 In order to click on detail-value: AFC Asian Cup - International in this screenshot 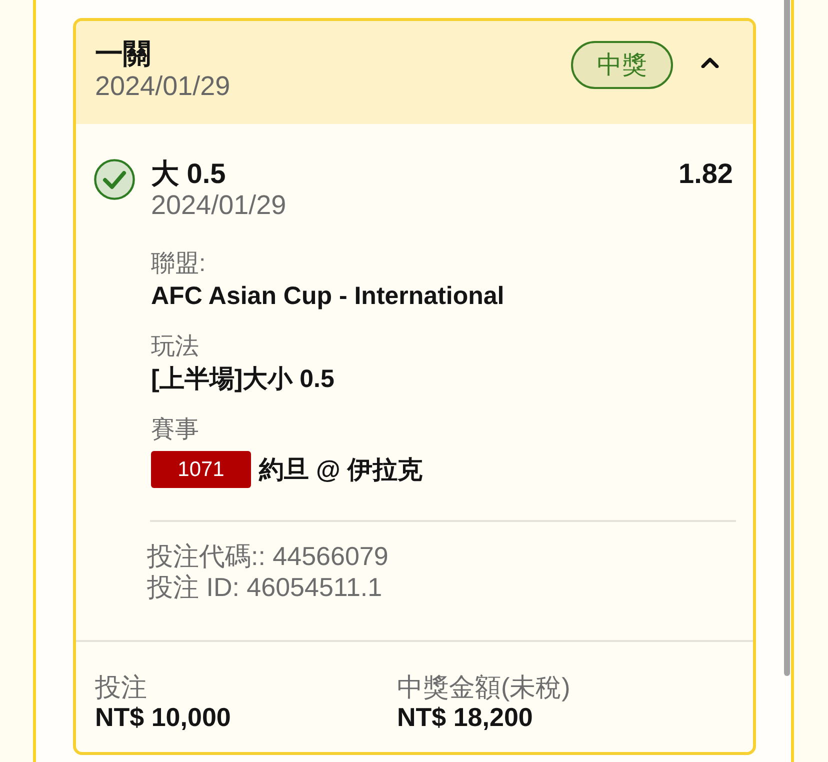, I will do `click(328, 296)`.